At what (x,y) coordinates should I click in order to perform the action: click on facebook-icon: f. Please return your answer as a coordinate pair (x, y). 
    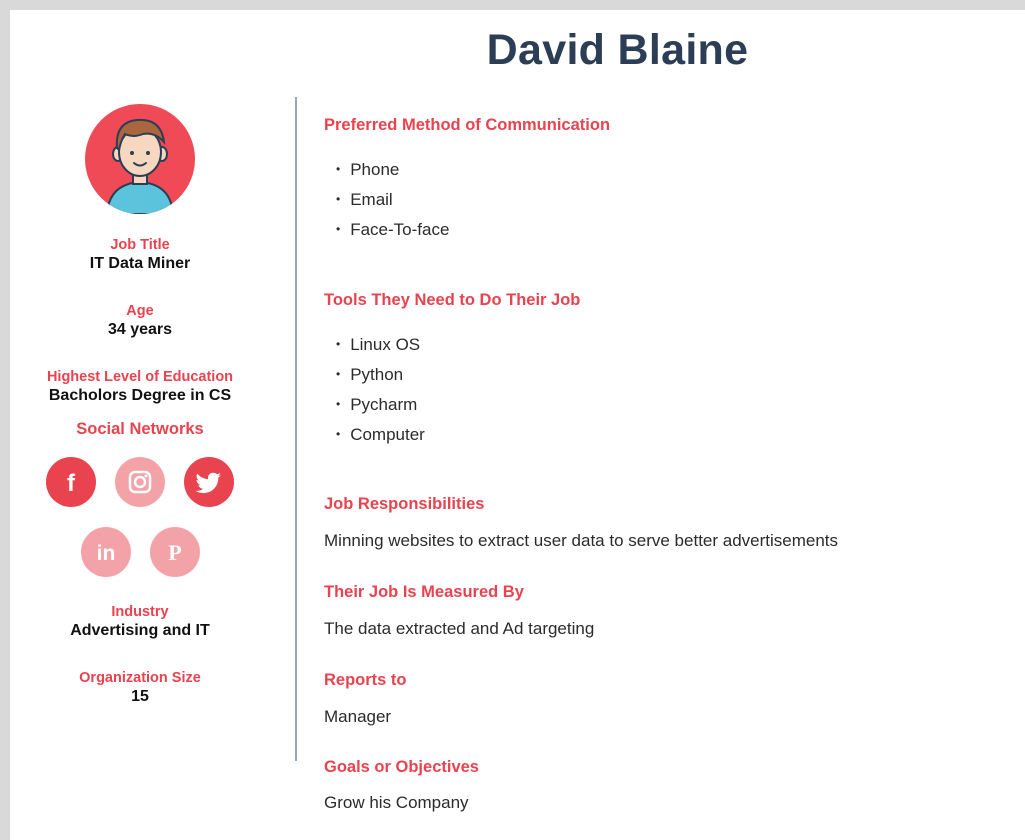
    Looking at the image, I should click on (71, 482).